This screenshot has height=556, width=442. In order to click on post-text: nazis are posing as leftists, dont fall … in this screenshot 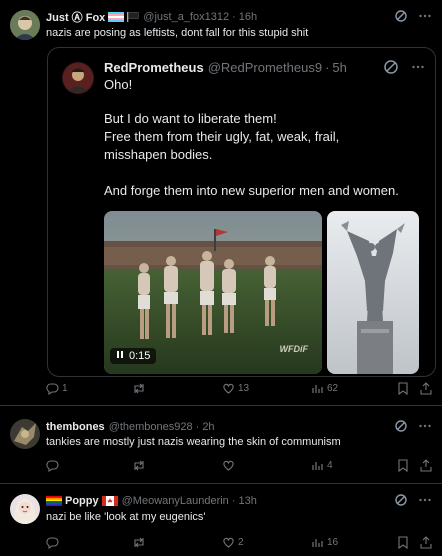, I will do `click(177, 33)`.